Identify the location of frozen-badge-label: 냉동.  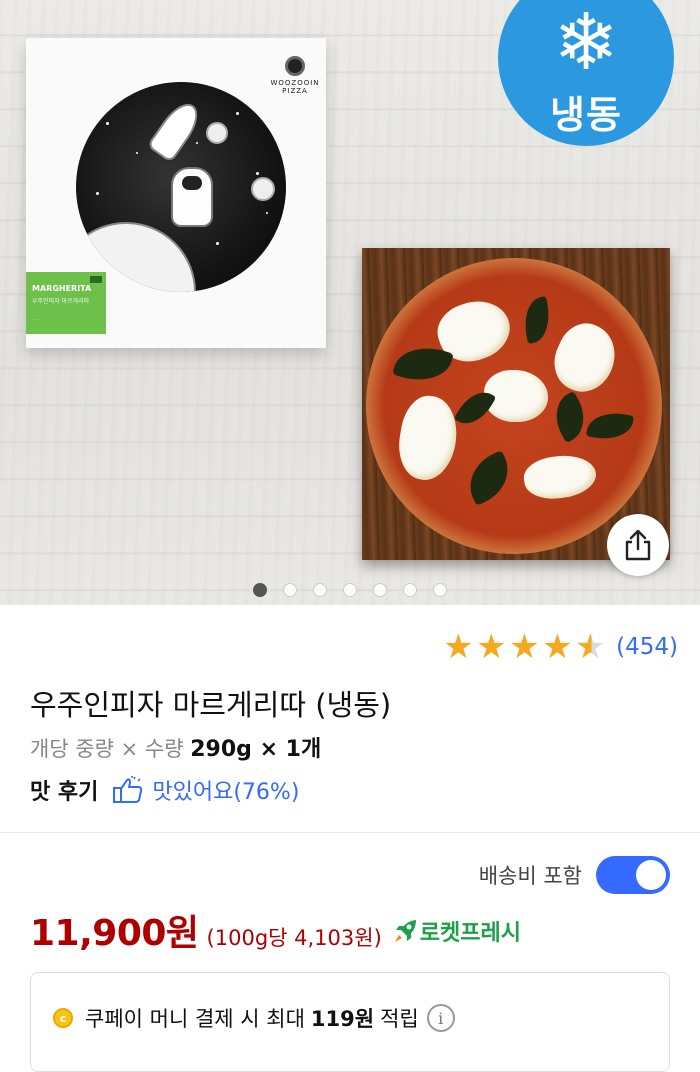
(586, 115).